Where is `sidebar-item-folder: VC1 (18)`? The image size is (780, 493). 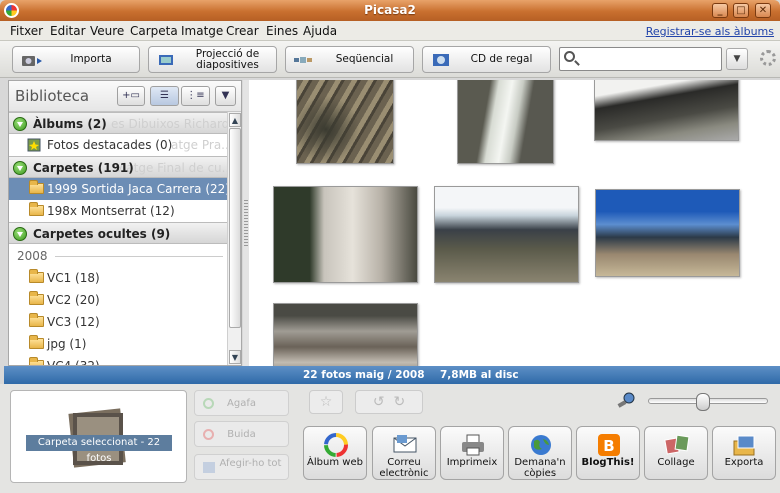 sidebar-item-folder: VC1 (18) is located at coordinates (118, 278).